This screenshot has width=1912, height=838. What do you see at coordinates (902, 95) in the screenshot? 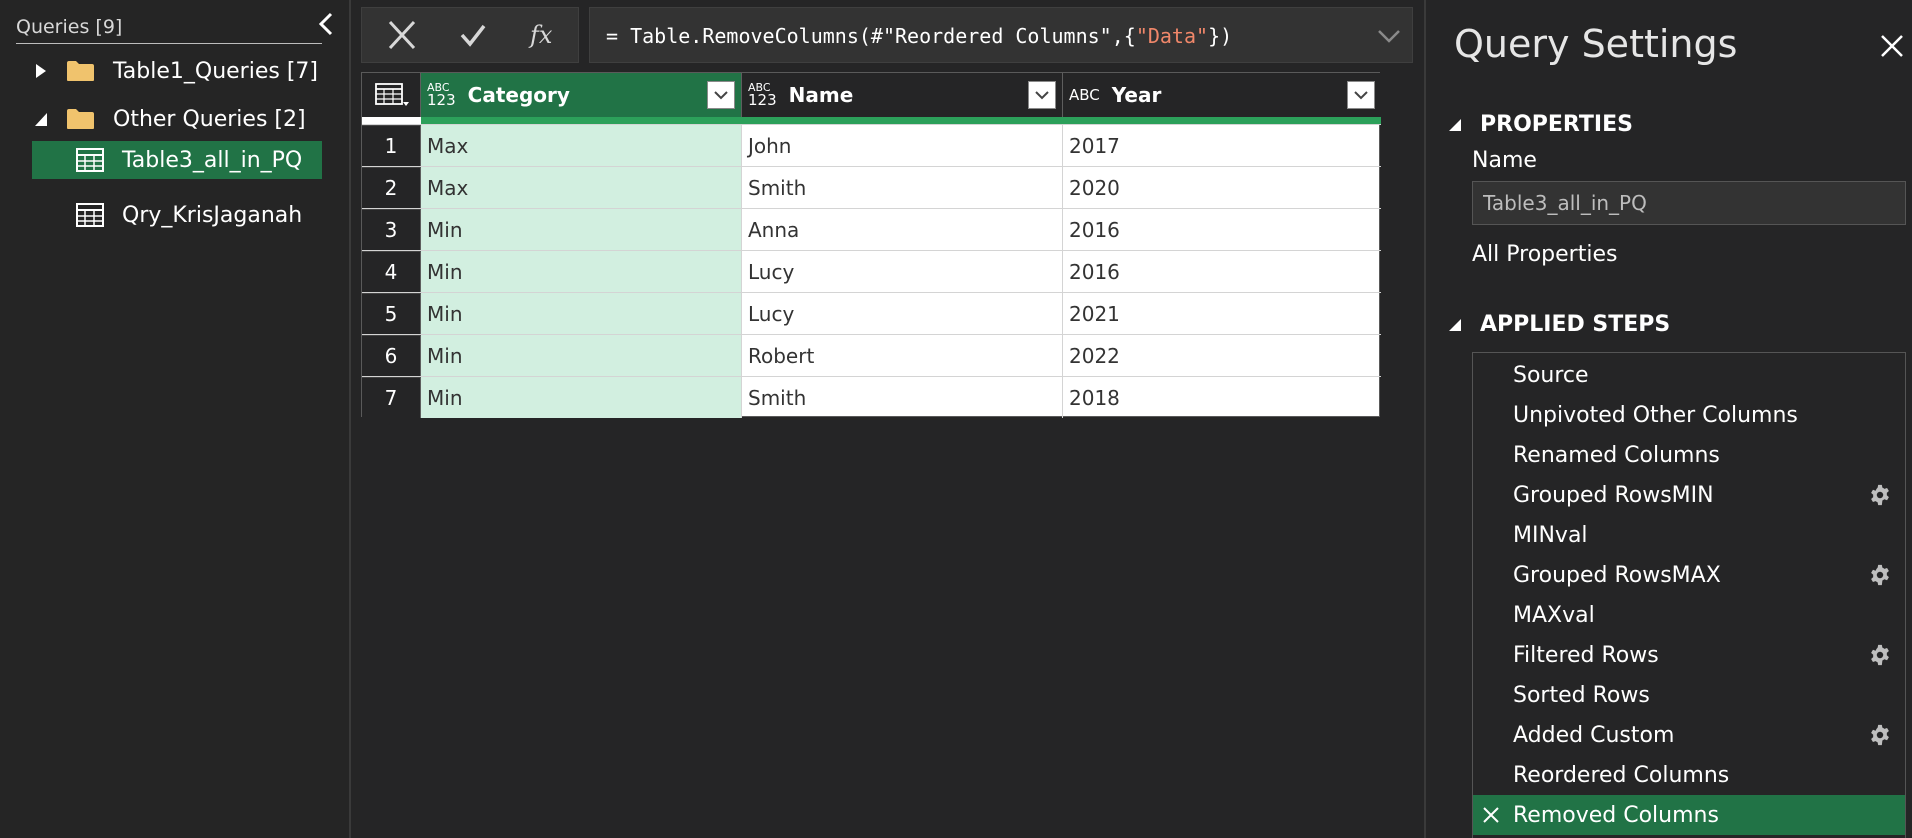
I see `column-header-name: ABC 123 Name` at bounding box center [902, 95].